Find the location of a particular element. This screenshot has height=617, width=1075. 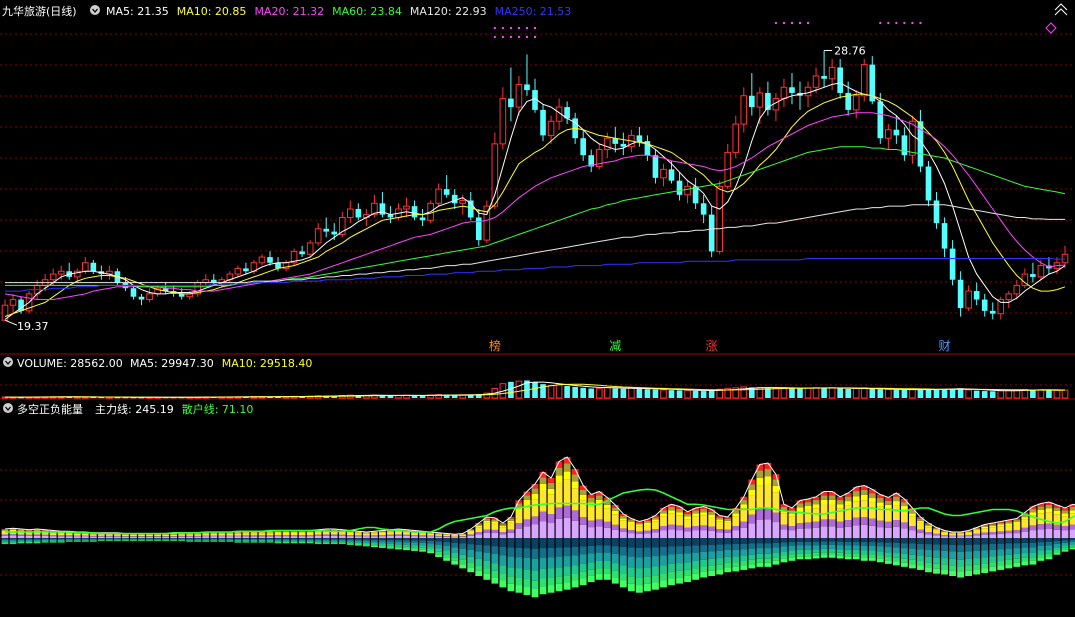

volume-bar-down is located at coordinates (904, 393).